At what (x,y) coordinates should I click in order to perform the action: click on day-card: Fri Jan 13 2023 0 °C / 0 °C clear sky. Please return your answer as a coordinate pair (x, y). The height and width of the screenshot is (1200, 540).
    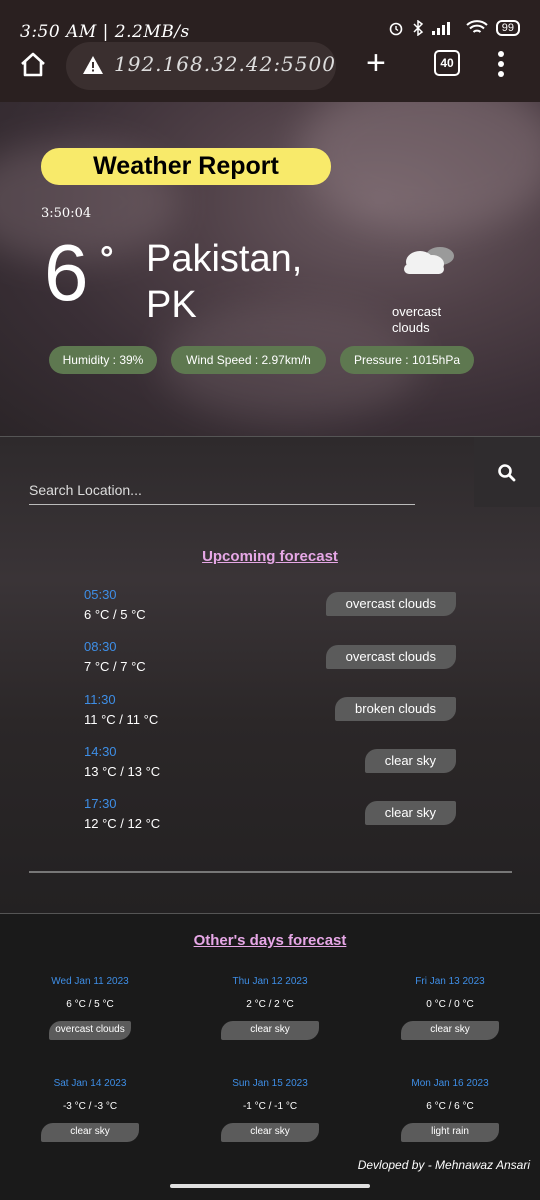
    Looking at the image, I should click on (450, 1008).